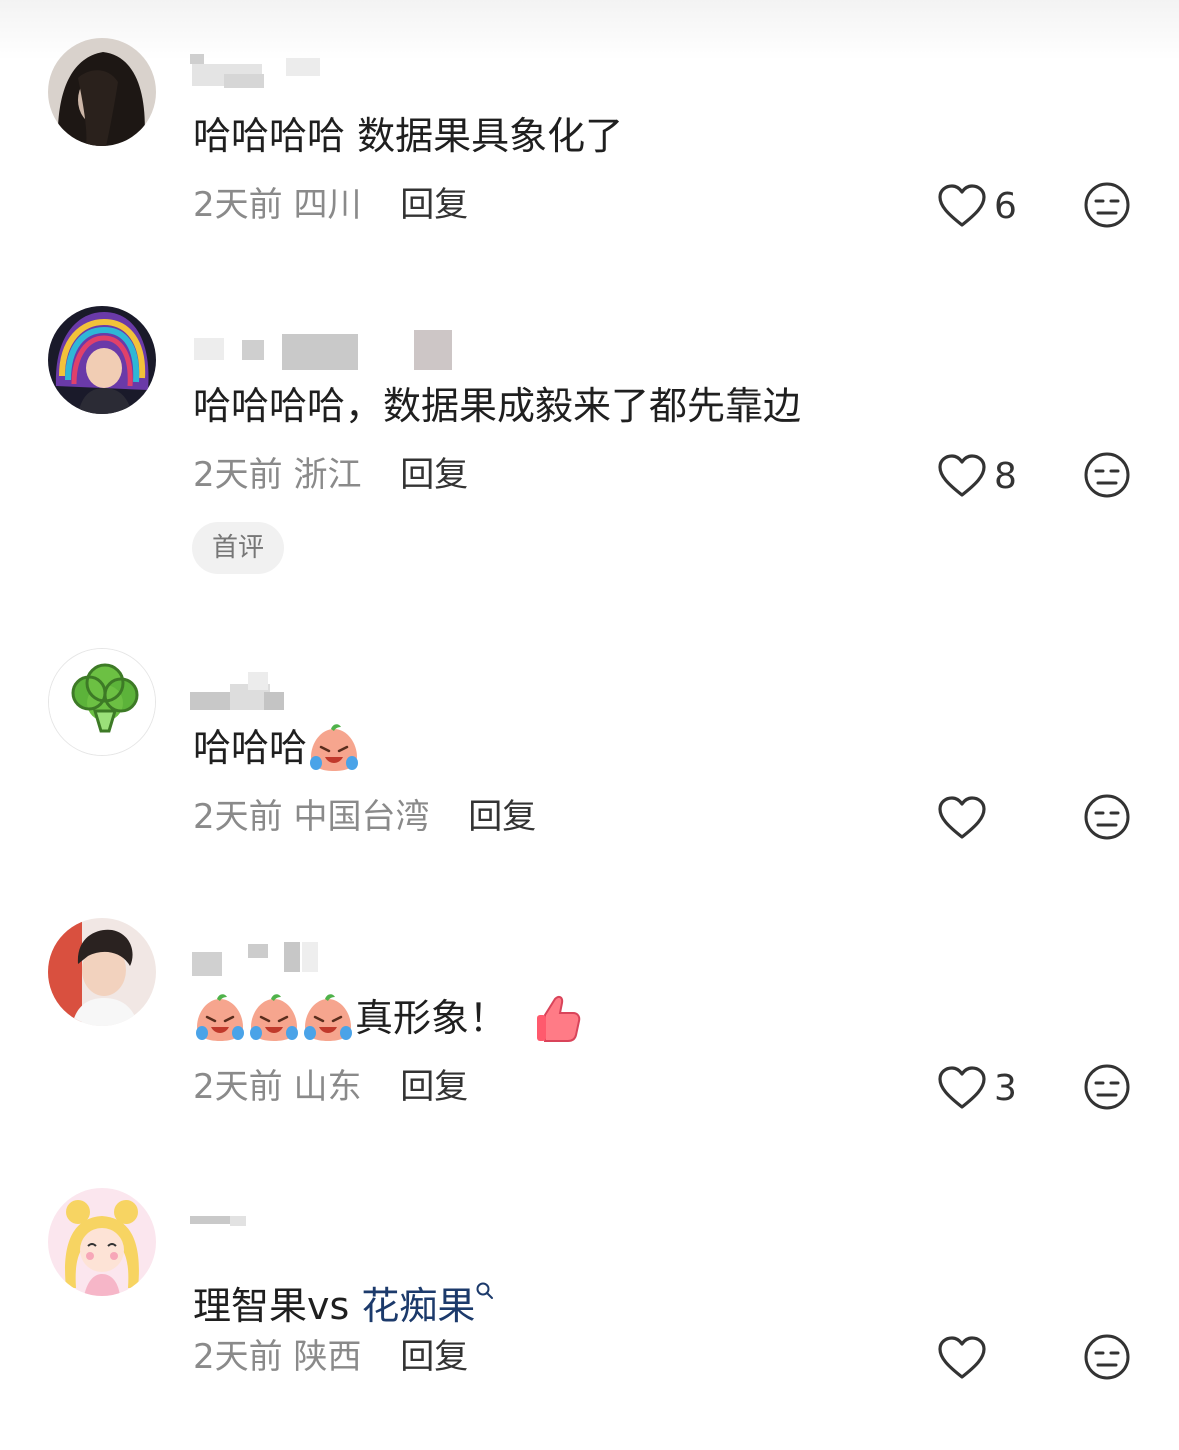 The image size is (1179, 1450). What do you see at coordinates (418, 1306) in the screenshot?
I see `search-link: 花痴果` at bounding box center [418, 1306].